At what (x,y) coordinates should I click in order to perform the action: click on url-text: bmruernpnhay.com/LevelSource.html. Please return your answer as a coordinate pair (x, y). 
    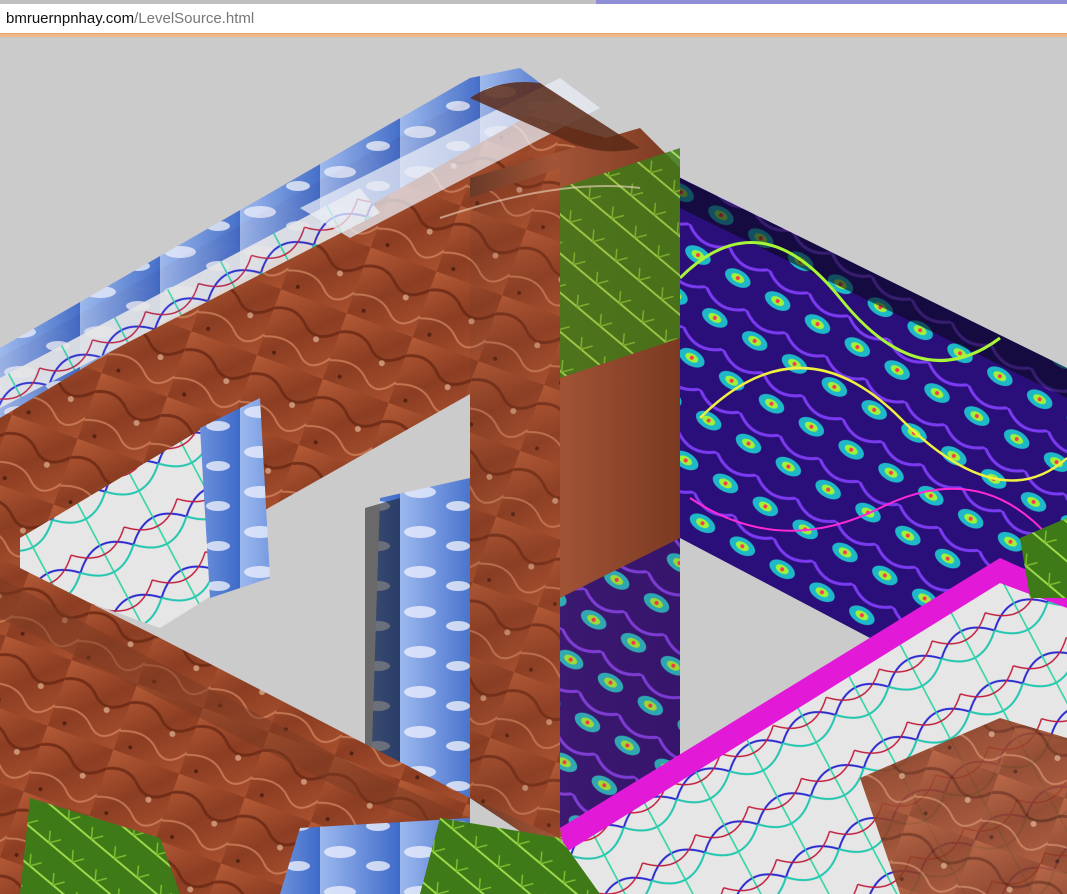
    Looking at the image, I should click on (130, 19).